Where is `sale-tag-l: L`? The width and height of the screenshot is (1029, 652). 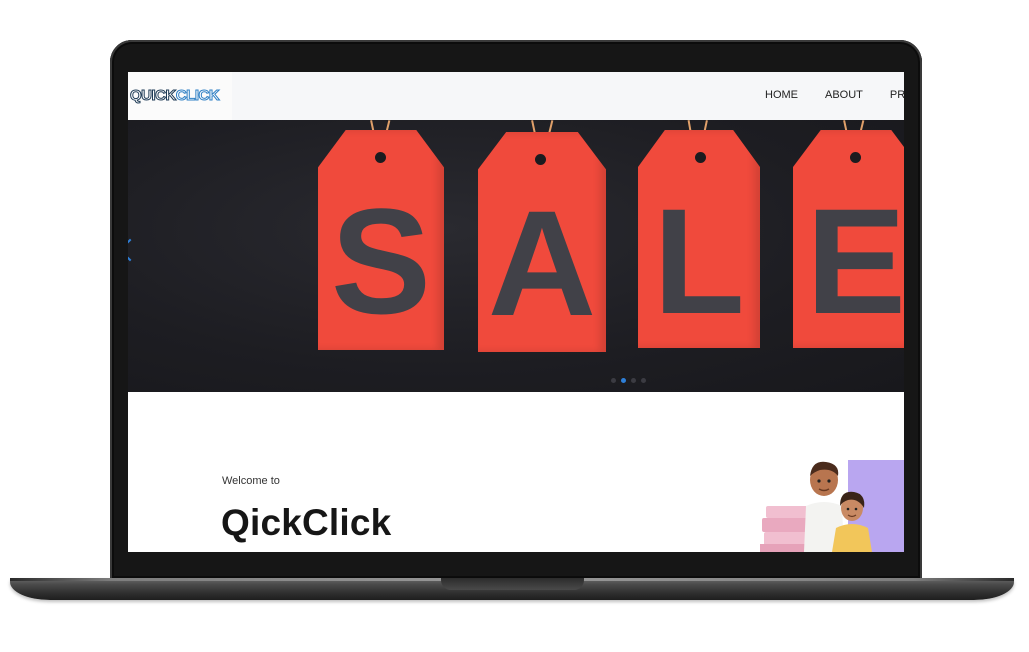 sale-tag-l: L is located at coordinates (699, 239).